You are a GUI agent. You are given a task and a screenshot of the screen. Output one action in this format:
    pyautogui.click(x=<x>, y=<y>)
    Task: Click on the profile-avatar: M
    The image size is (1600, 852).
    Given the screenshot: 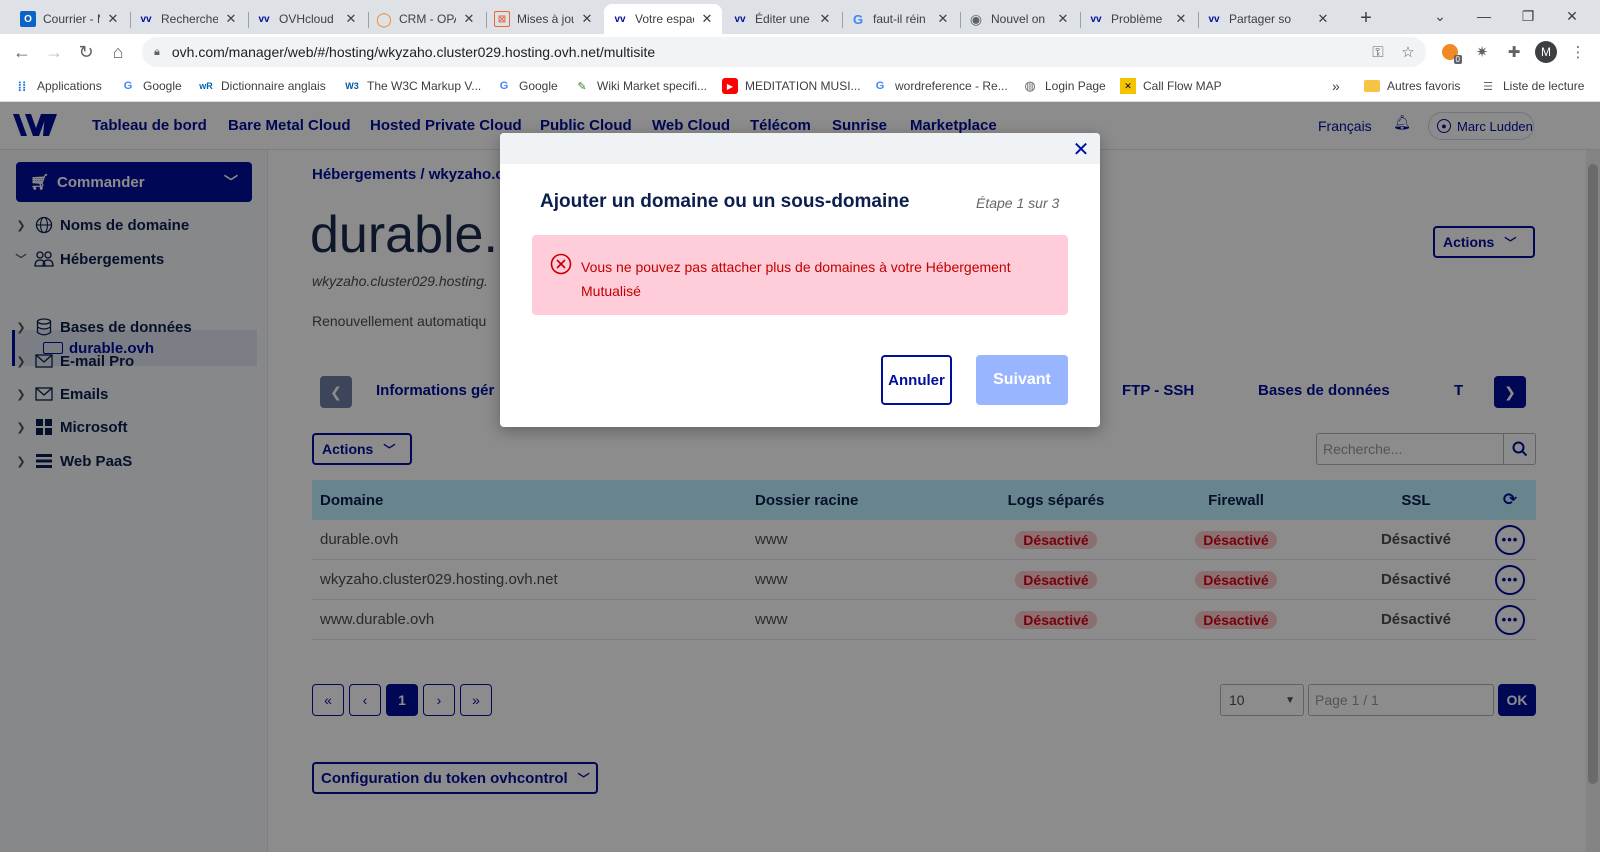 What is the action you would take?
    pyautogui.click(x=1546, y=52)
    